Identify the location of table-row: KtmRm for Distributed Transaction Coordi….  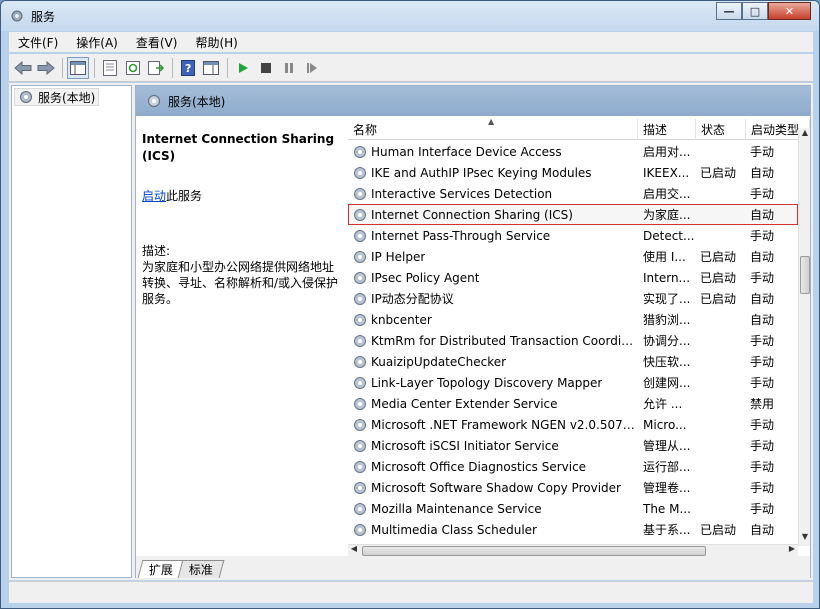
(573, 340).